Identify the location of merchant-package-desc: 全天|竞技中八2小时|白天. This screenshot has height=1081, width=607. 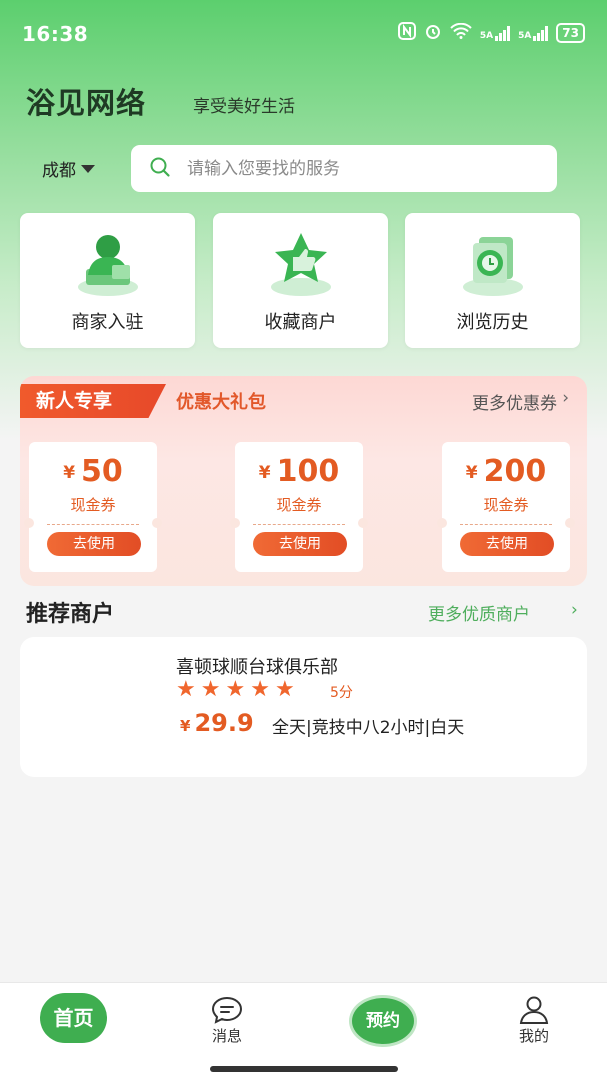
(368, 728).